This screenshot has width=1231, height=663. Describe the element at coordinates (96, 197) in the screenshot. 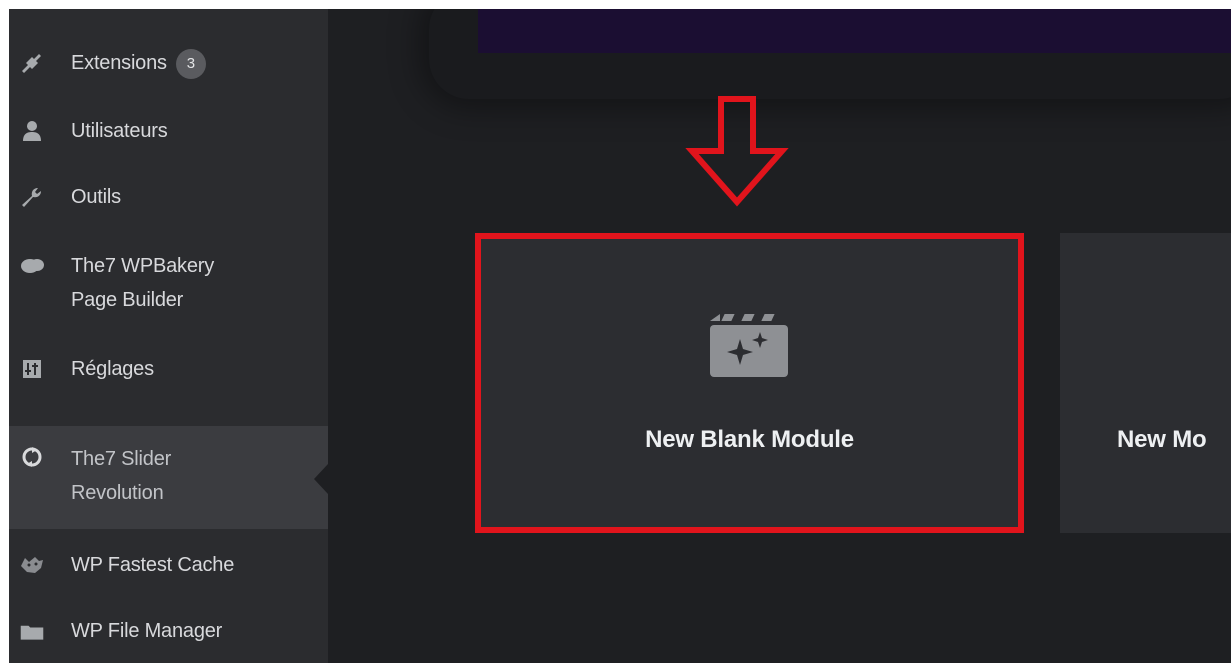

I see `sidebar-item-label: Outils` at that location.